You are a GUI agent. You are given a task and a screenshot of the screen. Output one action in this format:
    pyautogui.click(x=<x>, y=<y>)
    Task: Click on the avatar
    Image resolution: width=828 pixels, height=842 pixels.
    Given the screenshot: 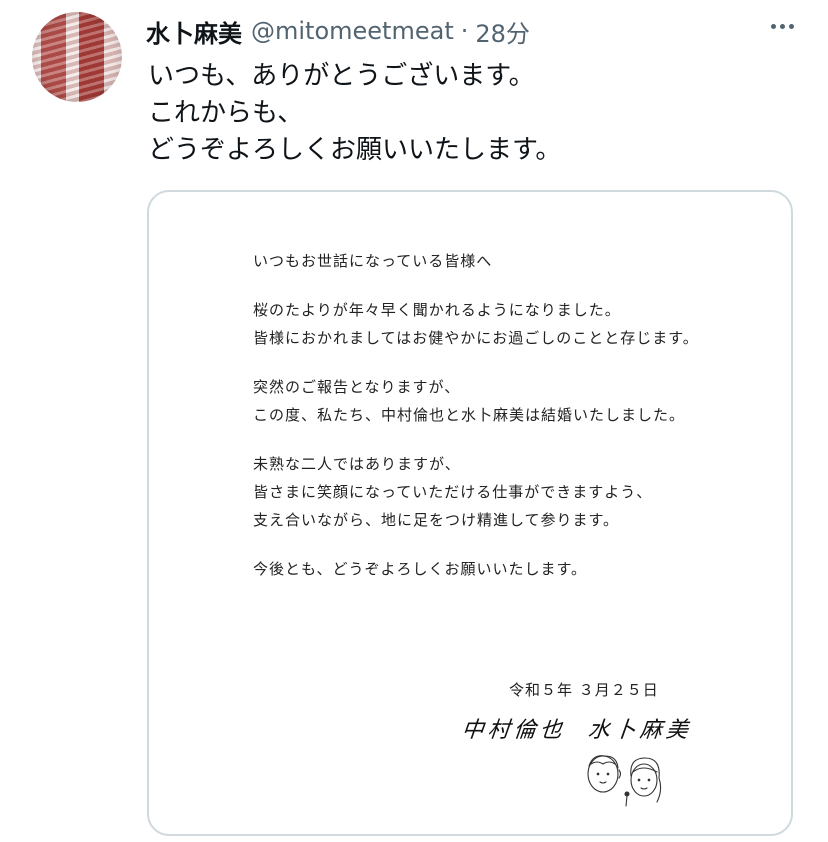 What is the action you would take?
    pyautogui.click(x=77, y=57)
    